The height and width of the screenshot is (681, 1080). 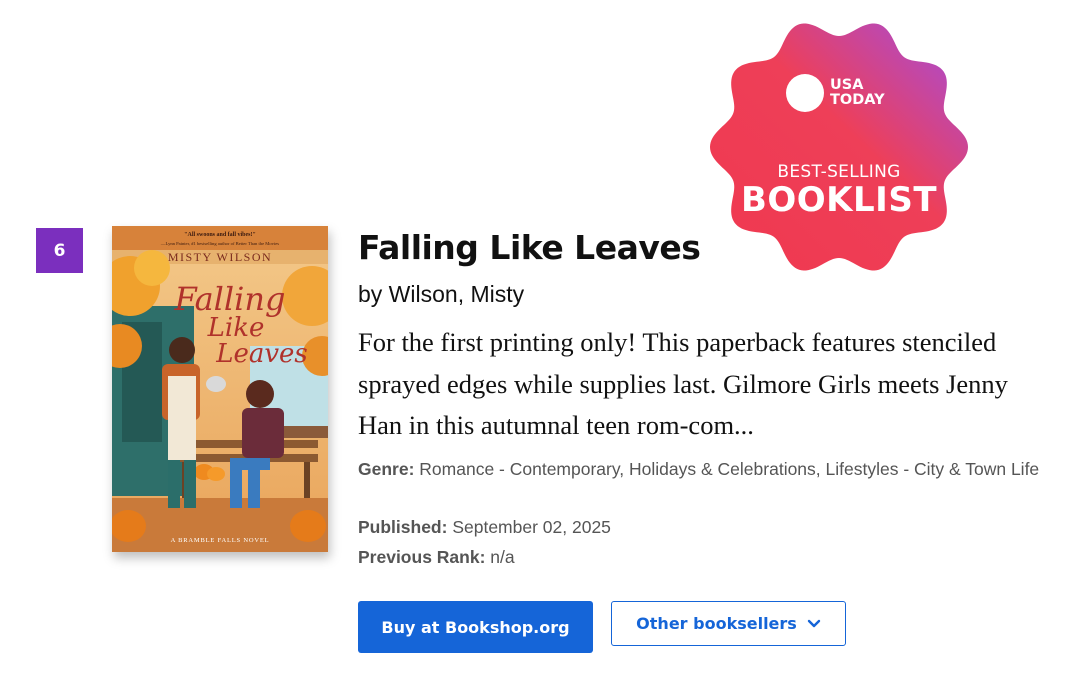 I want to click on cover-quote: "All swoons and fall vibes!", so click(x=220, y=235).